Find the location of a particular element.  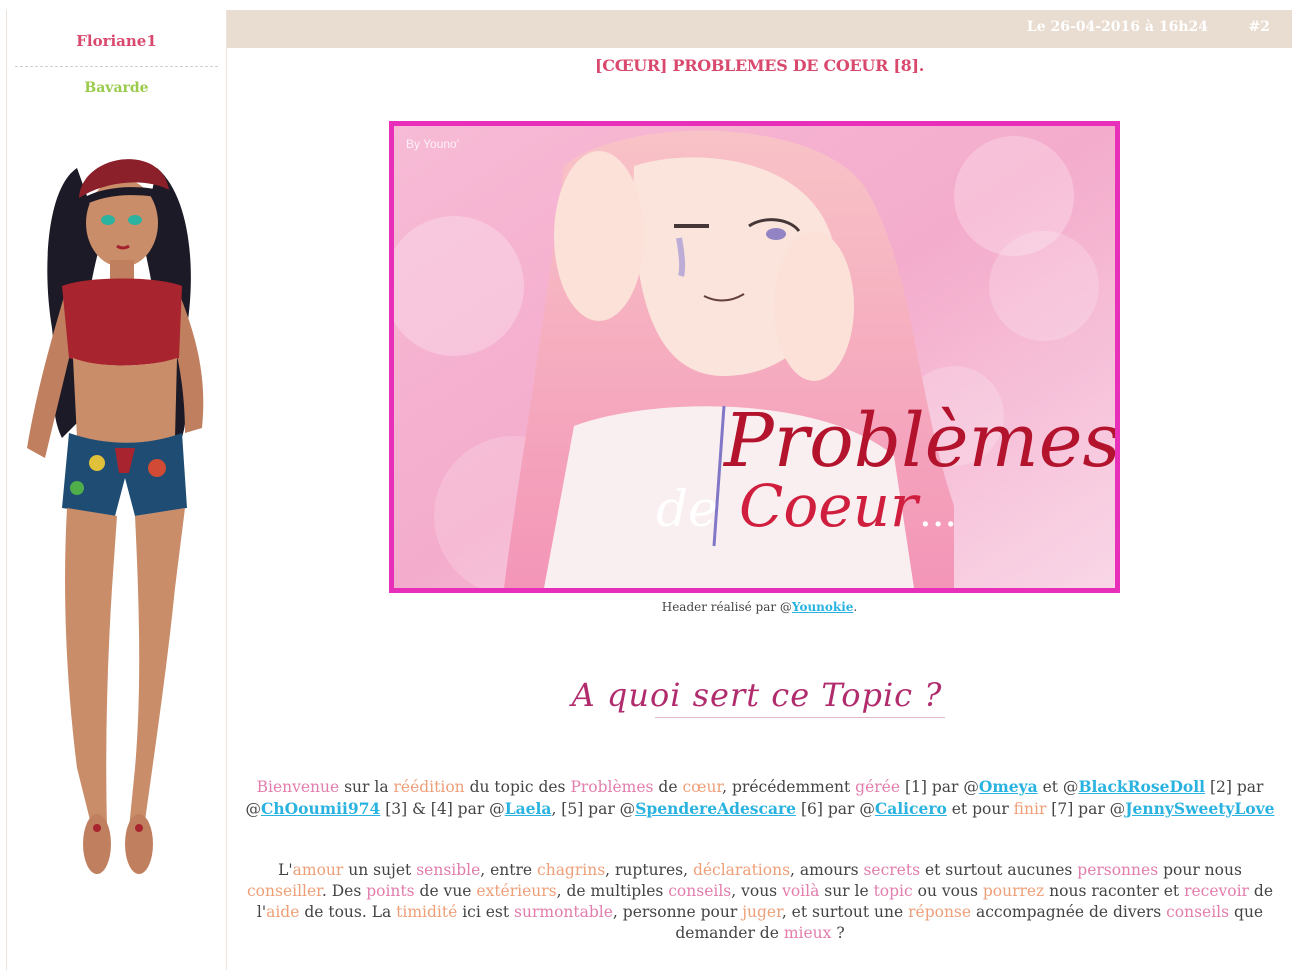

intro-text: [1] par @ is located at coordinates (939, 787).